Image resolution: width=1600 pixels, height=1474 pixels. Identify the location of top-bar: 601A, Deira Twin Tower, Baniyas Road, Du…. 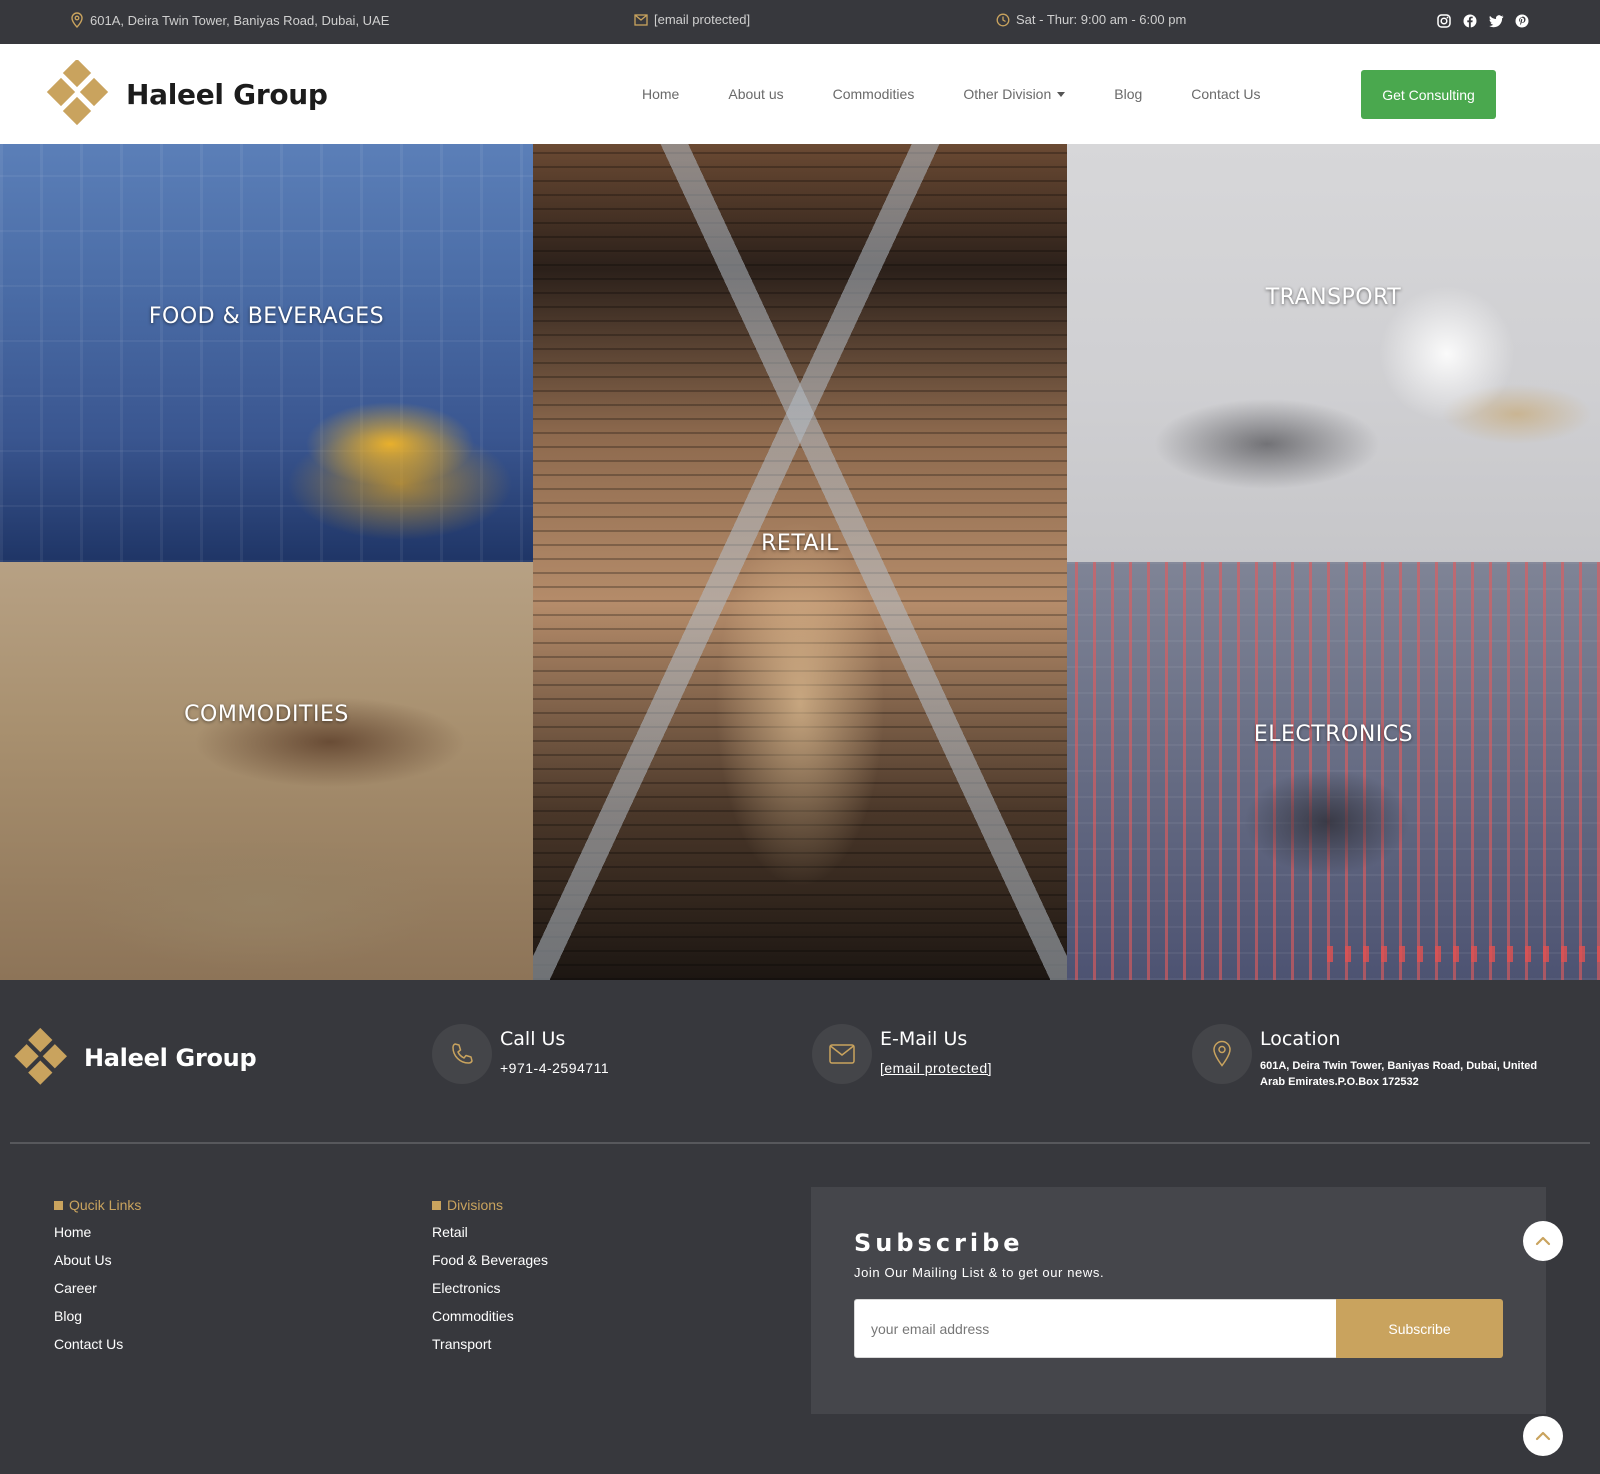
(800, 22).